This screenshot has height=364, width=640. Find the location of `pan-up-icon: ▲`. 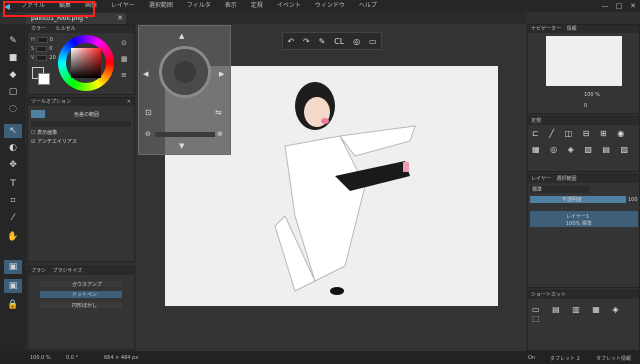

pan-up-icon: ▲ is located at coordinates (181, 36).